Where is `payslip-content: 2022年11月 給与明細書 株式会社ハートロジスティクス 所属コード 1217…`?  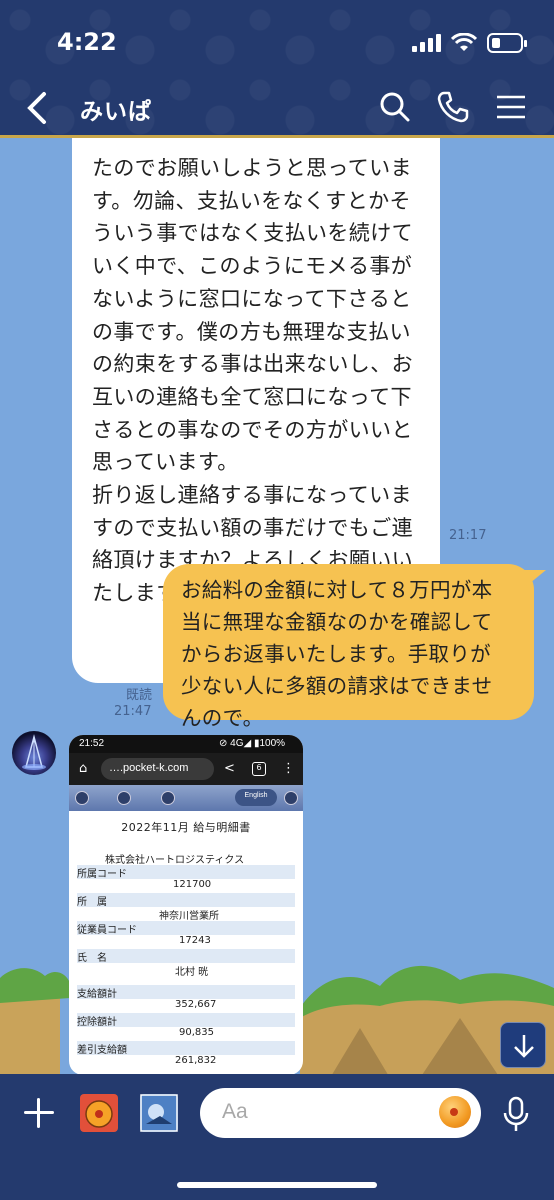
payslip-content: 2022年11月 給与明細書 株式会社ハートロジスティクス 所属コード 1217… is located at coordinates (186, 942).